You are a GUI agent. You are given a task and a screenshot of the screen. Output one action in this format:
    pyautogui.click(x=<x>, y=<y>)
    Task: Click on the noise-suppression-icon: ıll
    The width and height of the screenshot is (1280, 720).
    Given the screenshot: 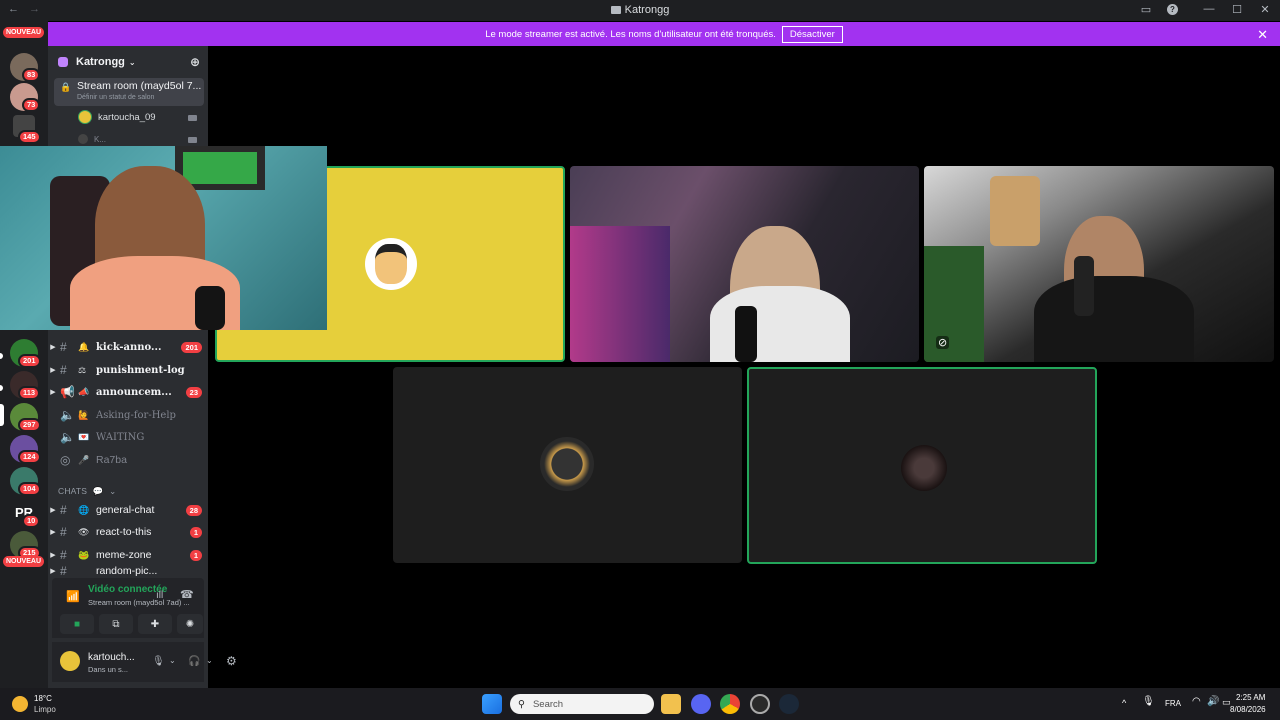 What is the action you would take?
    pyautogui.click(x=159, y=595)
    